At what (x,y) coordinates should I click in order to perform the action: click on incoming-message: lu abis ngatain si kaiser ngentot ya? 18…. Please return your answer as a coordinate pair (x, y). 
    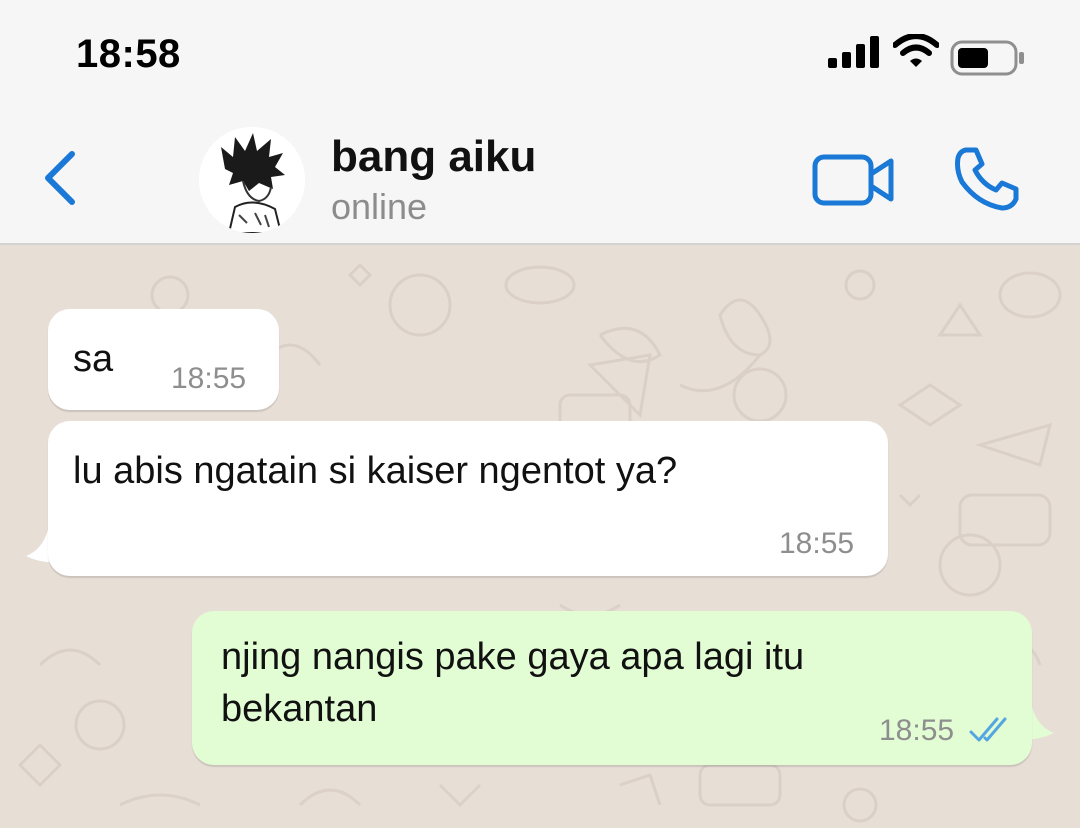
    Looking at the image, I should click on (468, 498).